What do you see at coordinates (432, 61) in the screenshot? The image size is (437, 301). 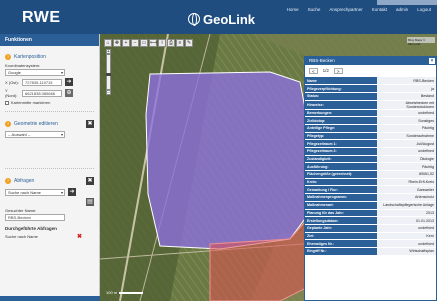 I see `close-icon: ×` at bounding box center [432, 61].